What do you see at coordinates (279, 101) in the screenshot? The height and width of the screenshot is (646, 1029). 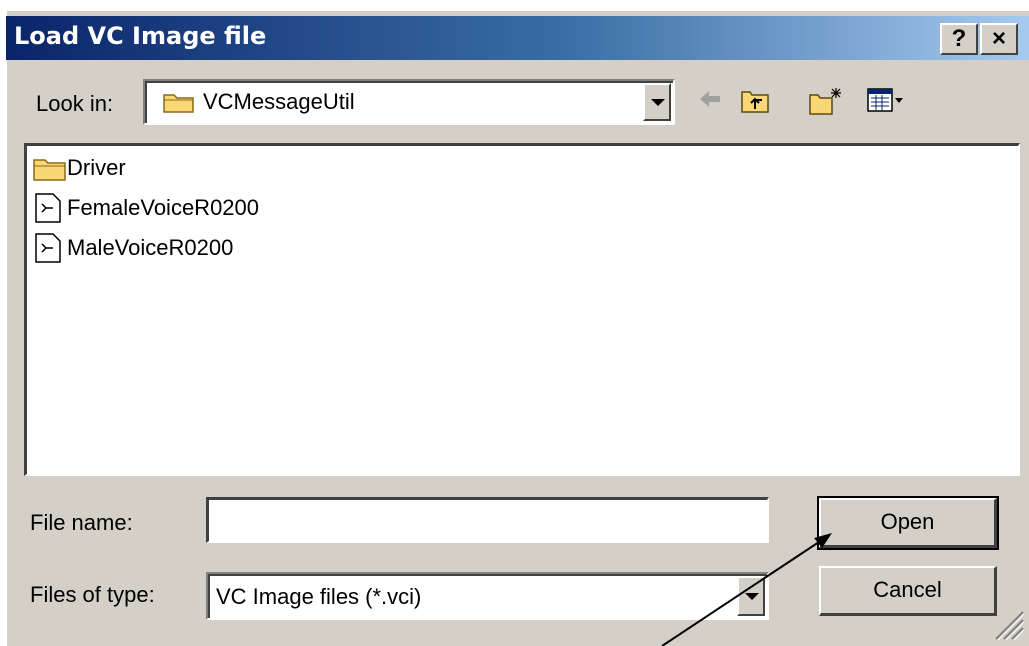 I see `look-in-value: VCMessageUtil` at bounding box center [279, 101].